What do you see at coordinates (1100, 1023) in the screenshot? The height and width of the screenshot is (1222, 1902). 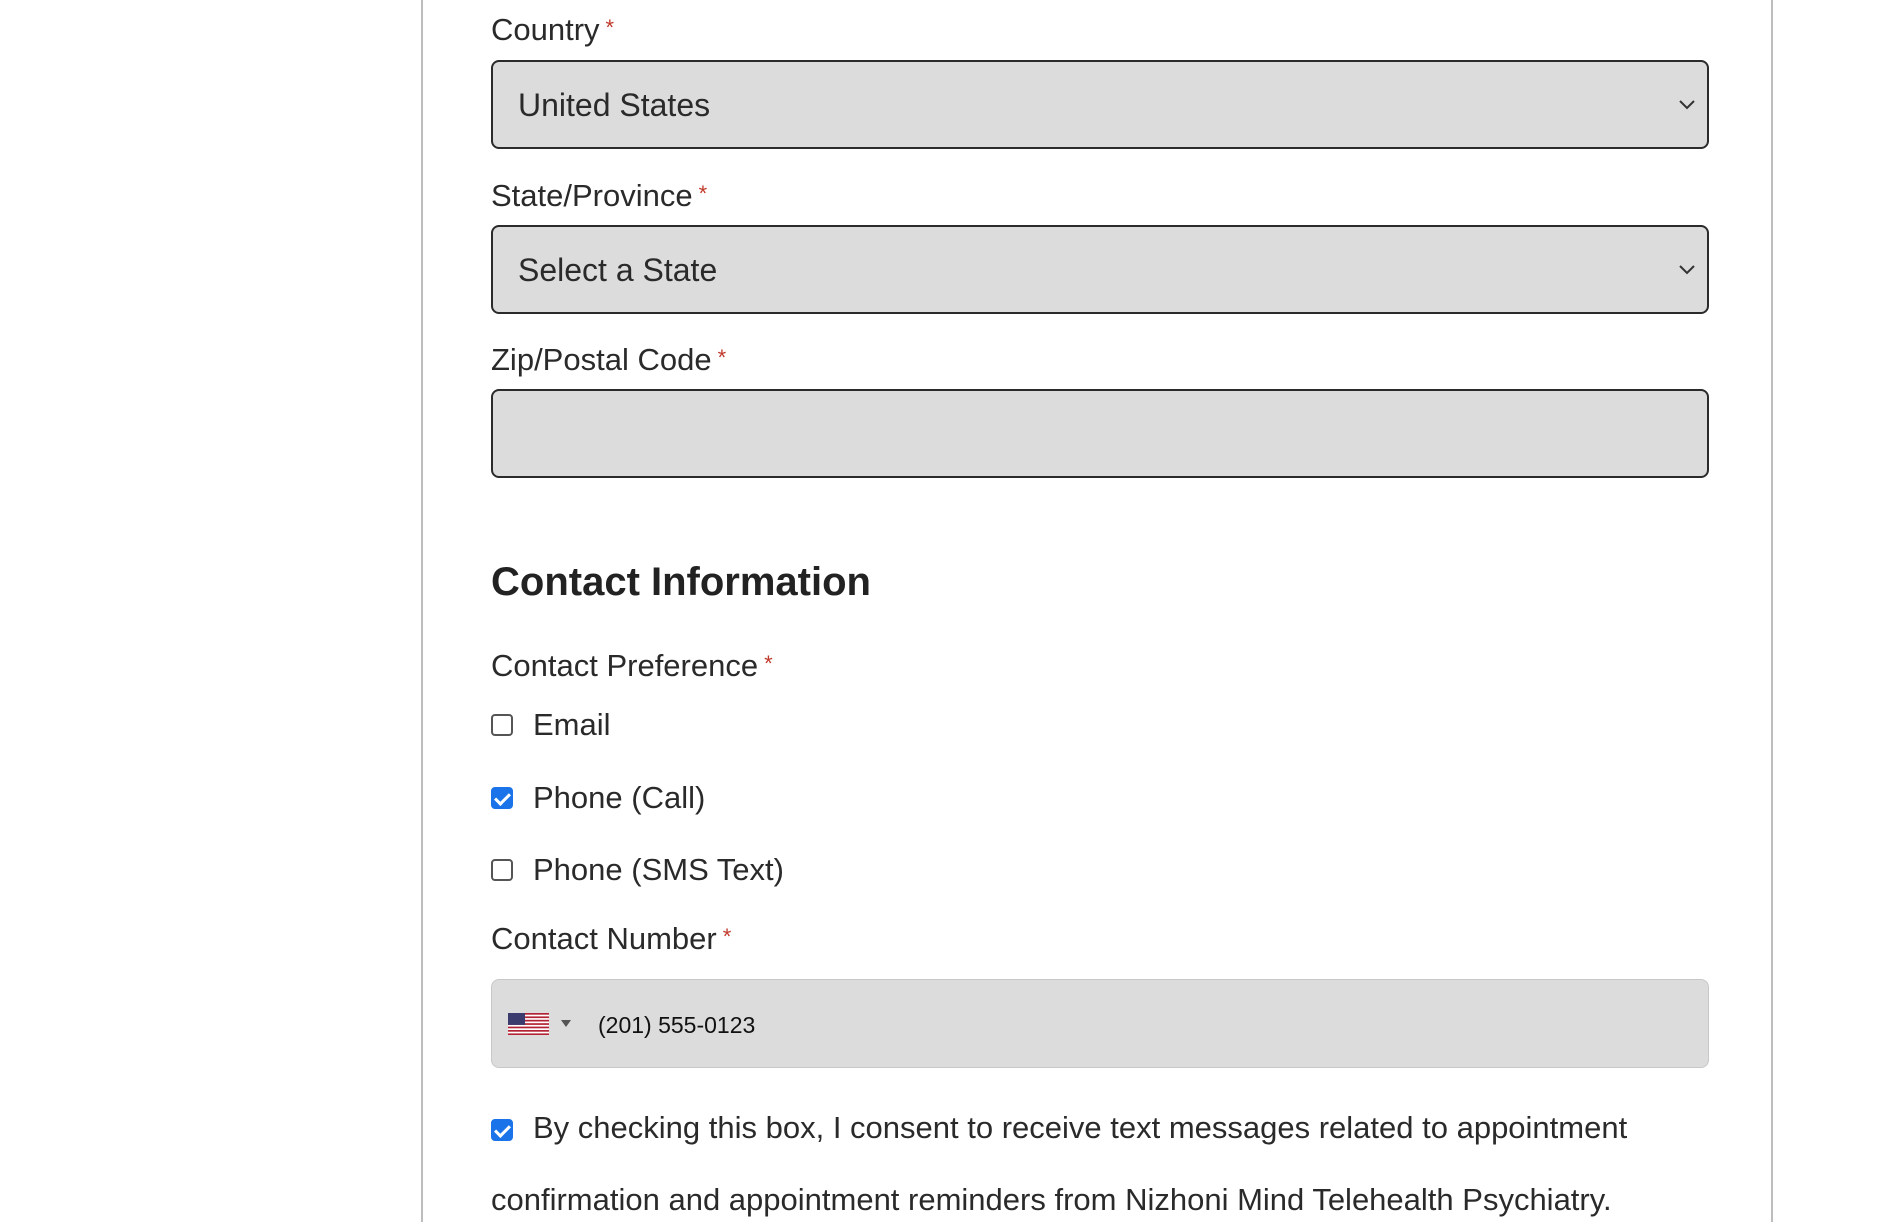 I see `contact-number-input: (201) 555-0123` at bounding box center [1100, 1023].